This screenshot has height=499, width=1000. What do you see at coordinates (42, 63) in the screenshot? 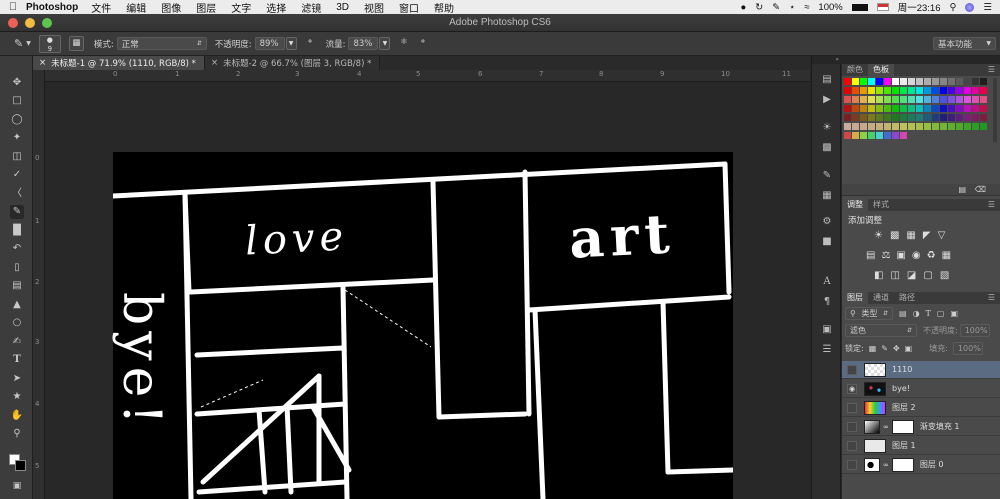
I see `close-tab-icon: ×` at bounding box center [42, 63].